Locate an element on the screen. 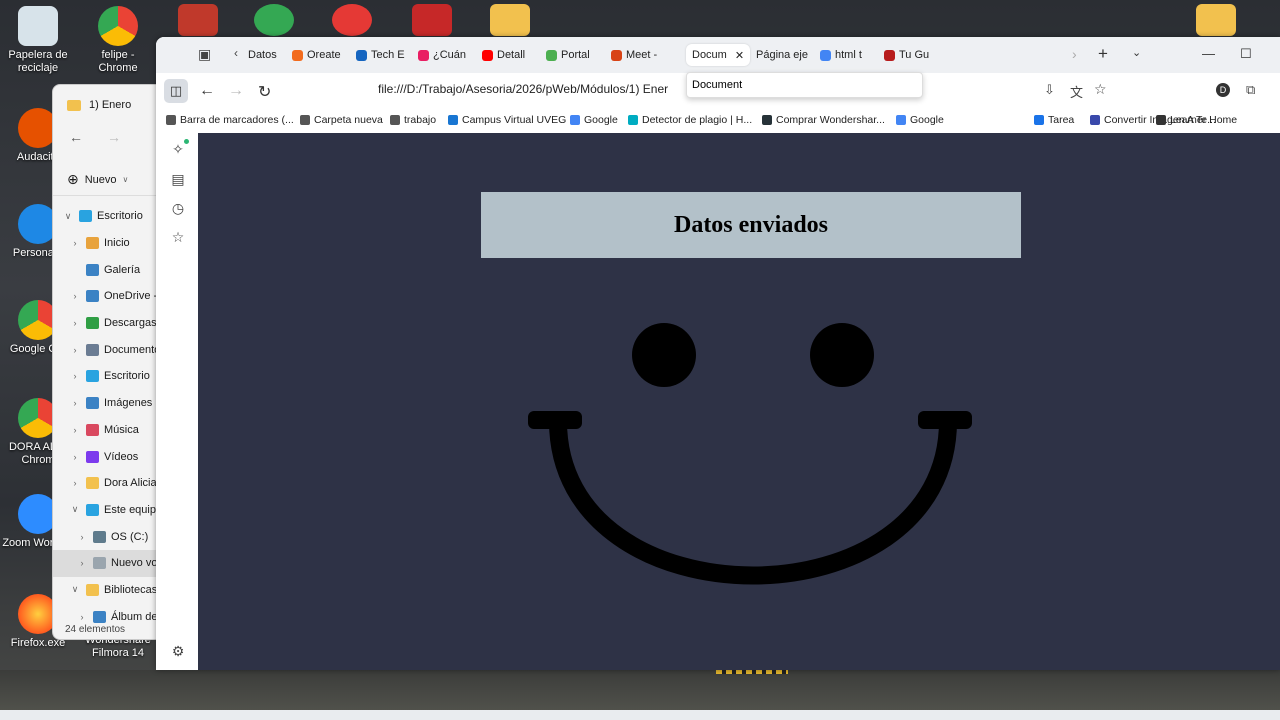  tree-item: ∨ Este equipo is located at coordinates (108, 510).